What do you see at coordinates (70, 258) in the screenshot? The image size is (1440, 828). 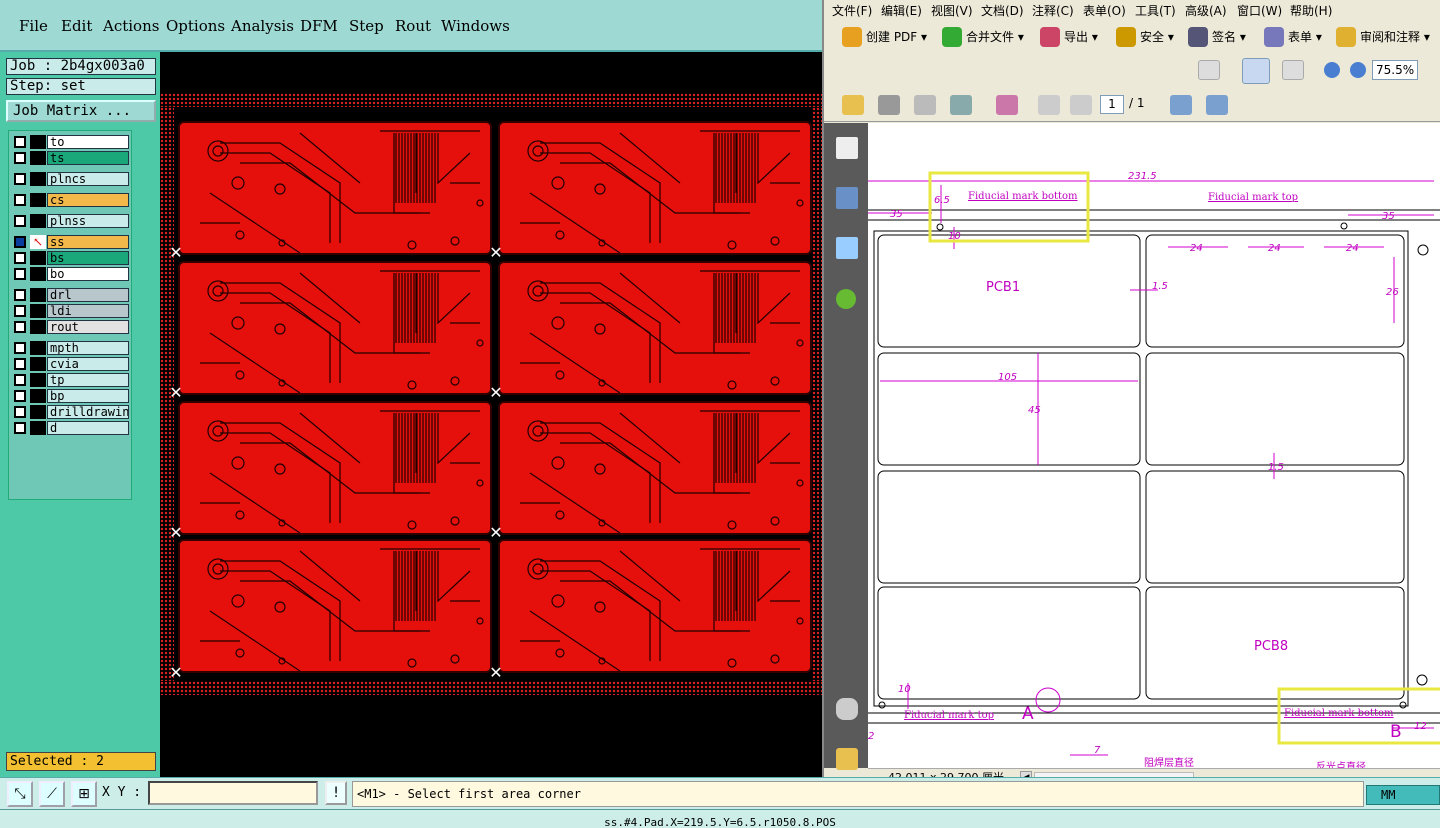 I see `layer-row: bs` at bounding box center [70, 258].